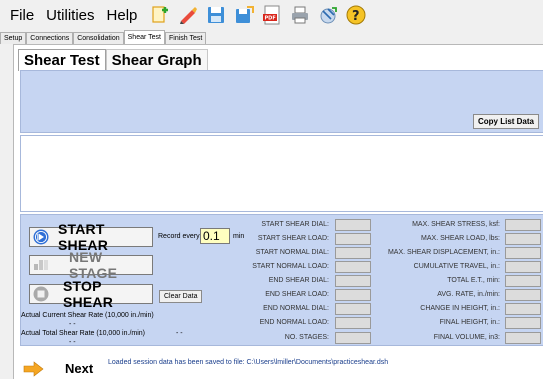 The width and height of the screenshot is (543, 379). What do you see at coordinates (523, 323) in the screenshot?
I see `final-height-field` at bounding box center [523, 323].